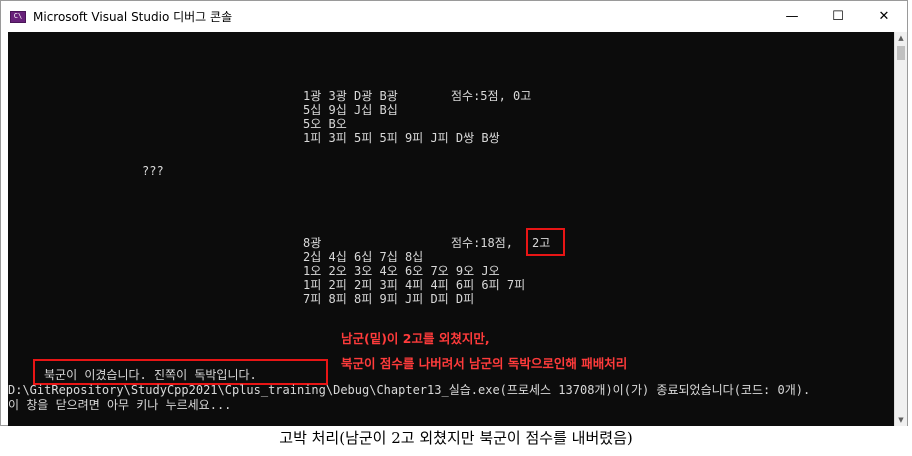  Describe the element at coordinates (901, 53) in the screenshot. I see `scroll-thumb` at that location.